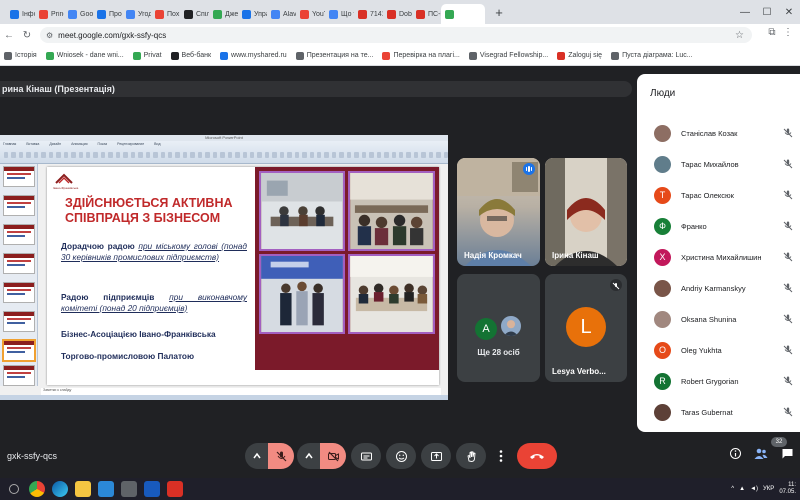 This screenshot has height=500, width=800. What do you see at coordinates (308, 456) in the screenshot?
I see `video-options-button` at bounding box center [308, 456].